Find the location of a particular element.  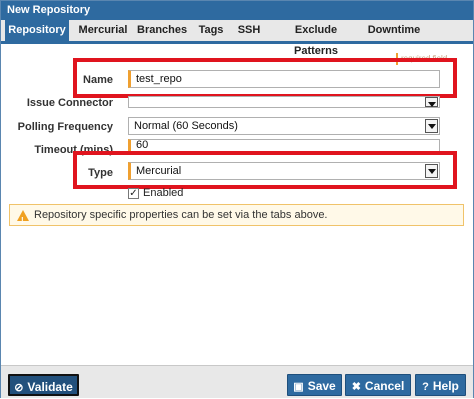

validate-label: Validate is located at coordinates (50, 387).